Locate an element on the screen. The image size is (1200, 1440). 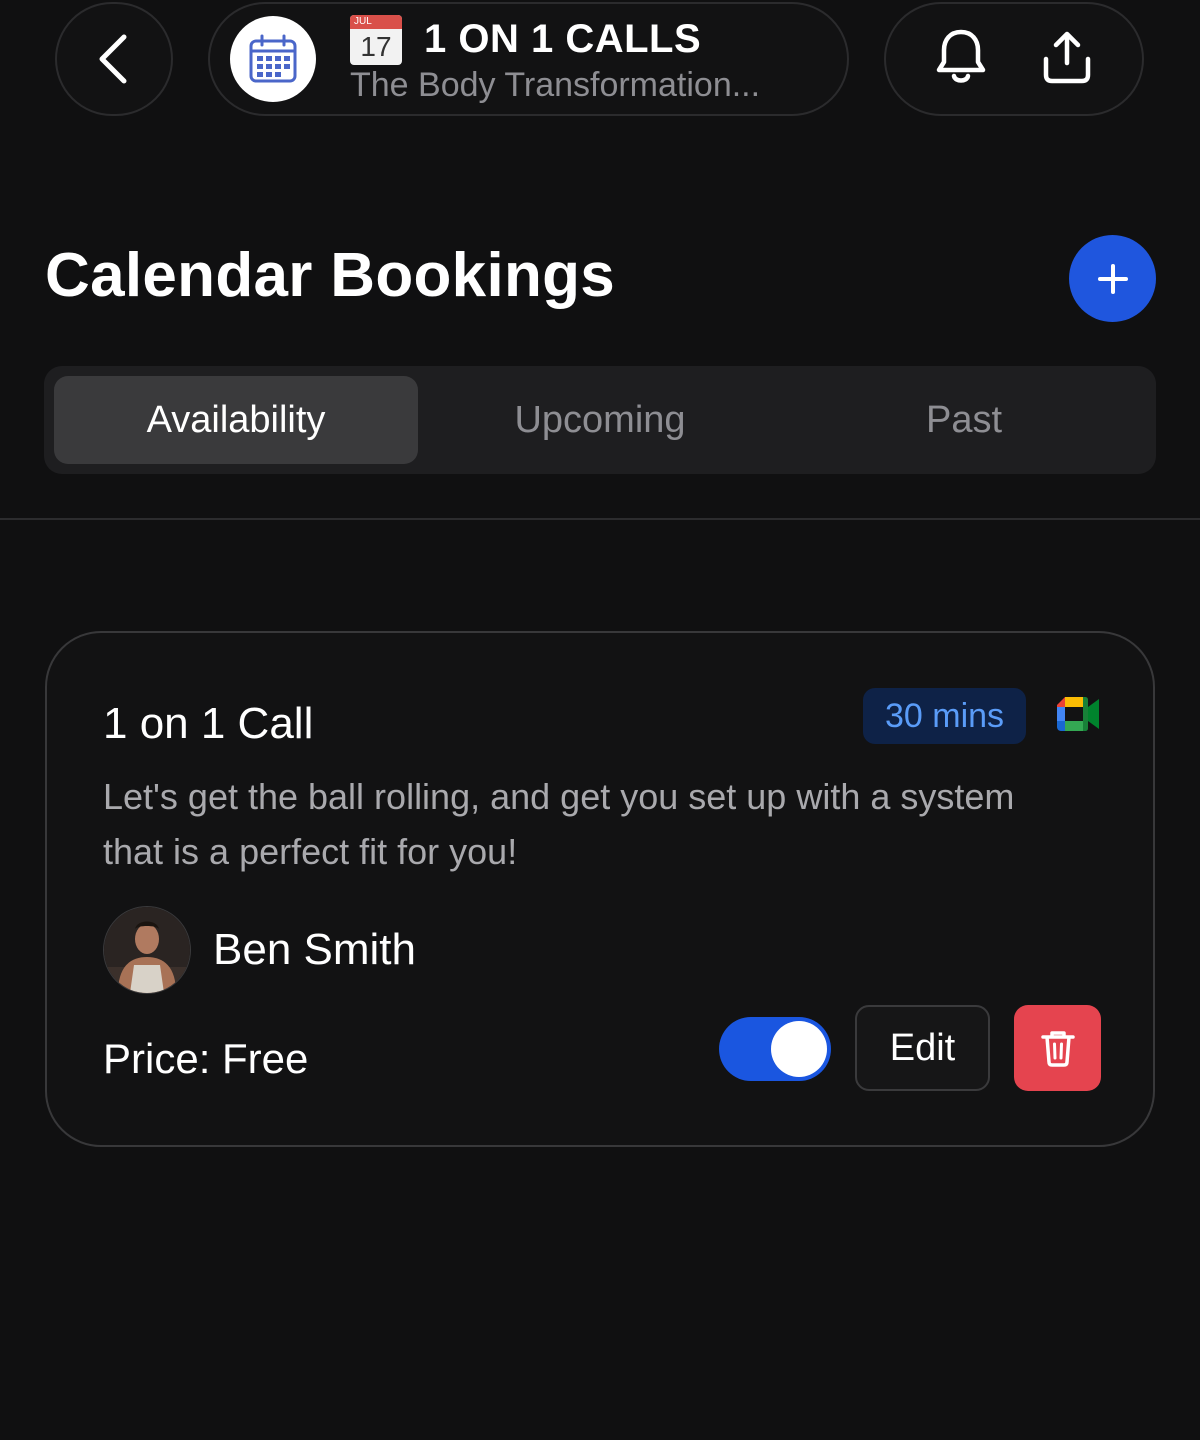
segmented-tabs: Availability Upcoming Past is located at coordinates (600, 420).